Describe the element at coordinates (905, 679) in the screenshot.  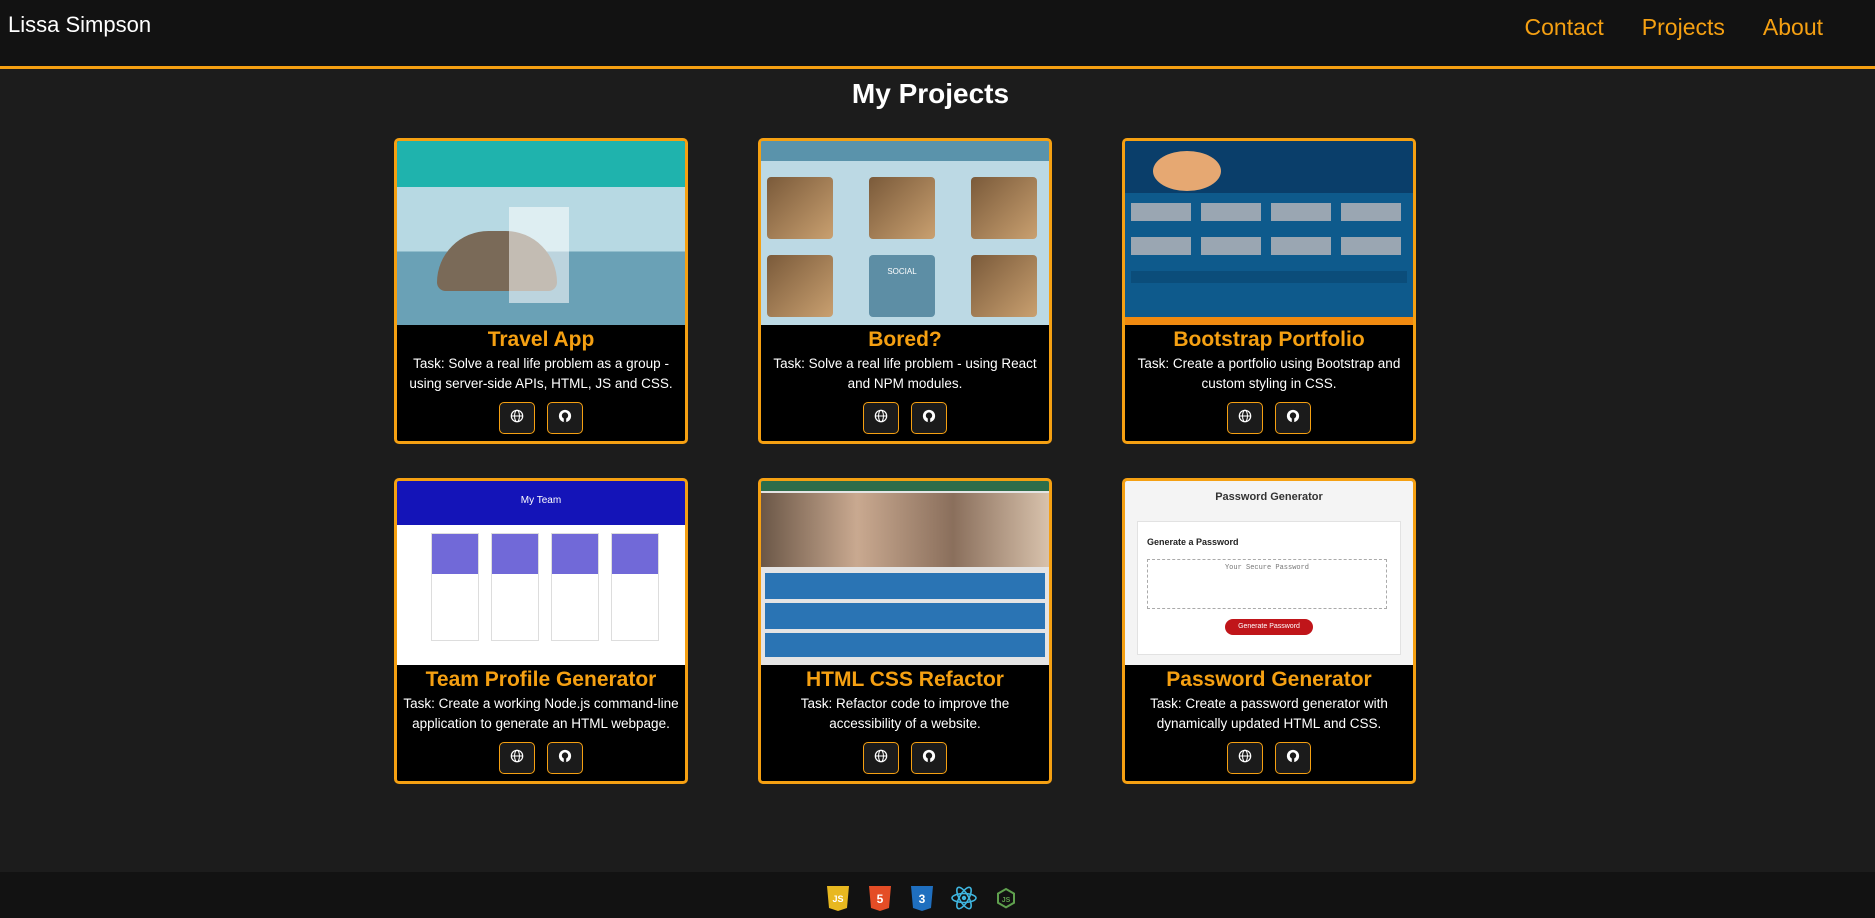
I see `project-title: HTML CSS Refactor` at that location.